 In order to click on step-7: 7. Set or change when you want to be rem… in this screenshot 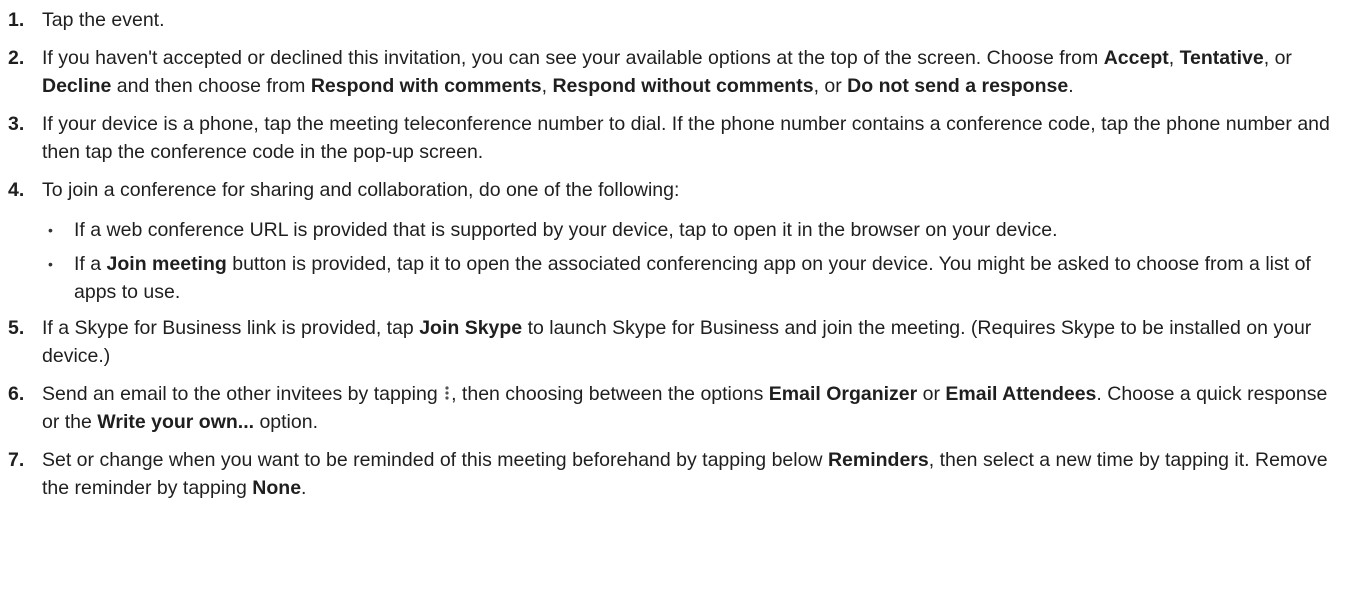, I will do `click(674, 474)`.